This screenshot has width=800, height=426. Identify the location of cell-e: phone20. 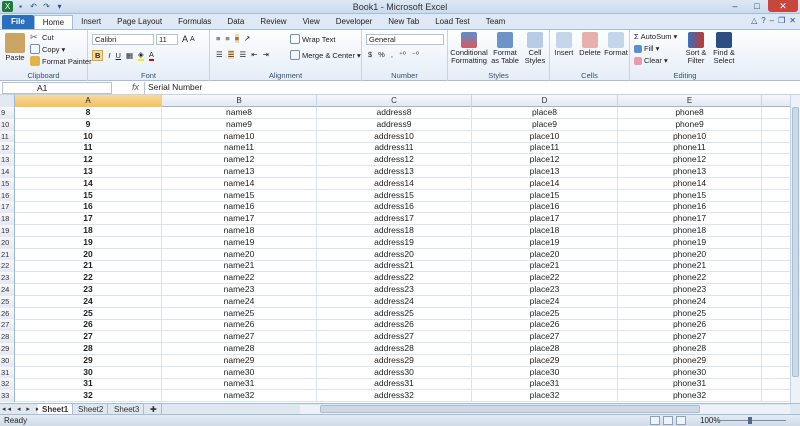
(690, 254).